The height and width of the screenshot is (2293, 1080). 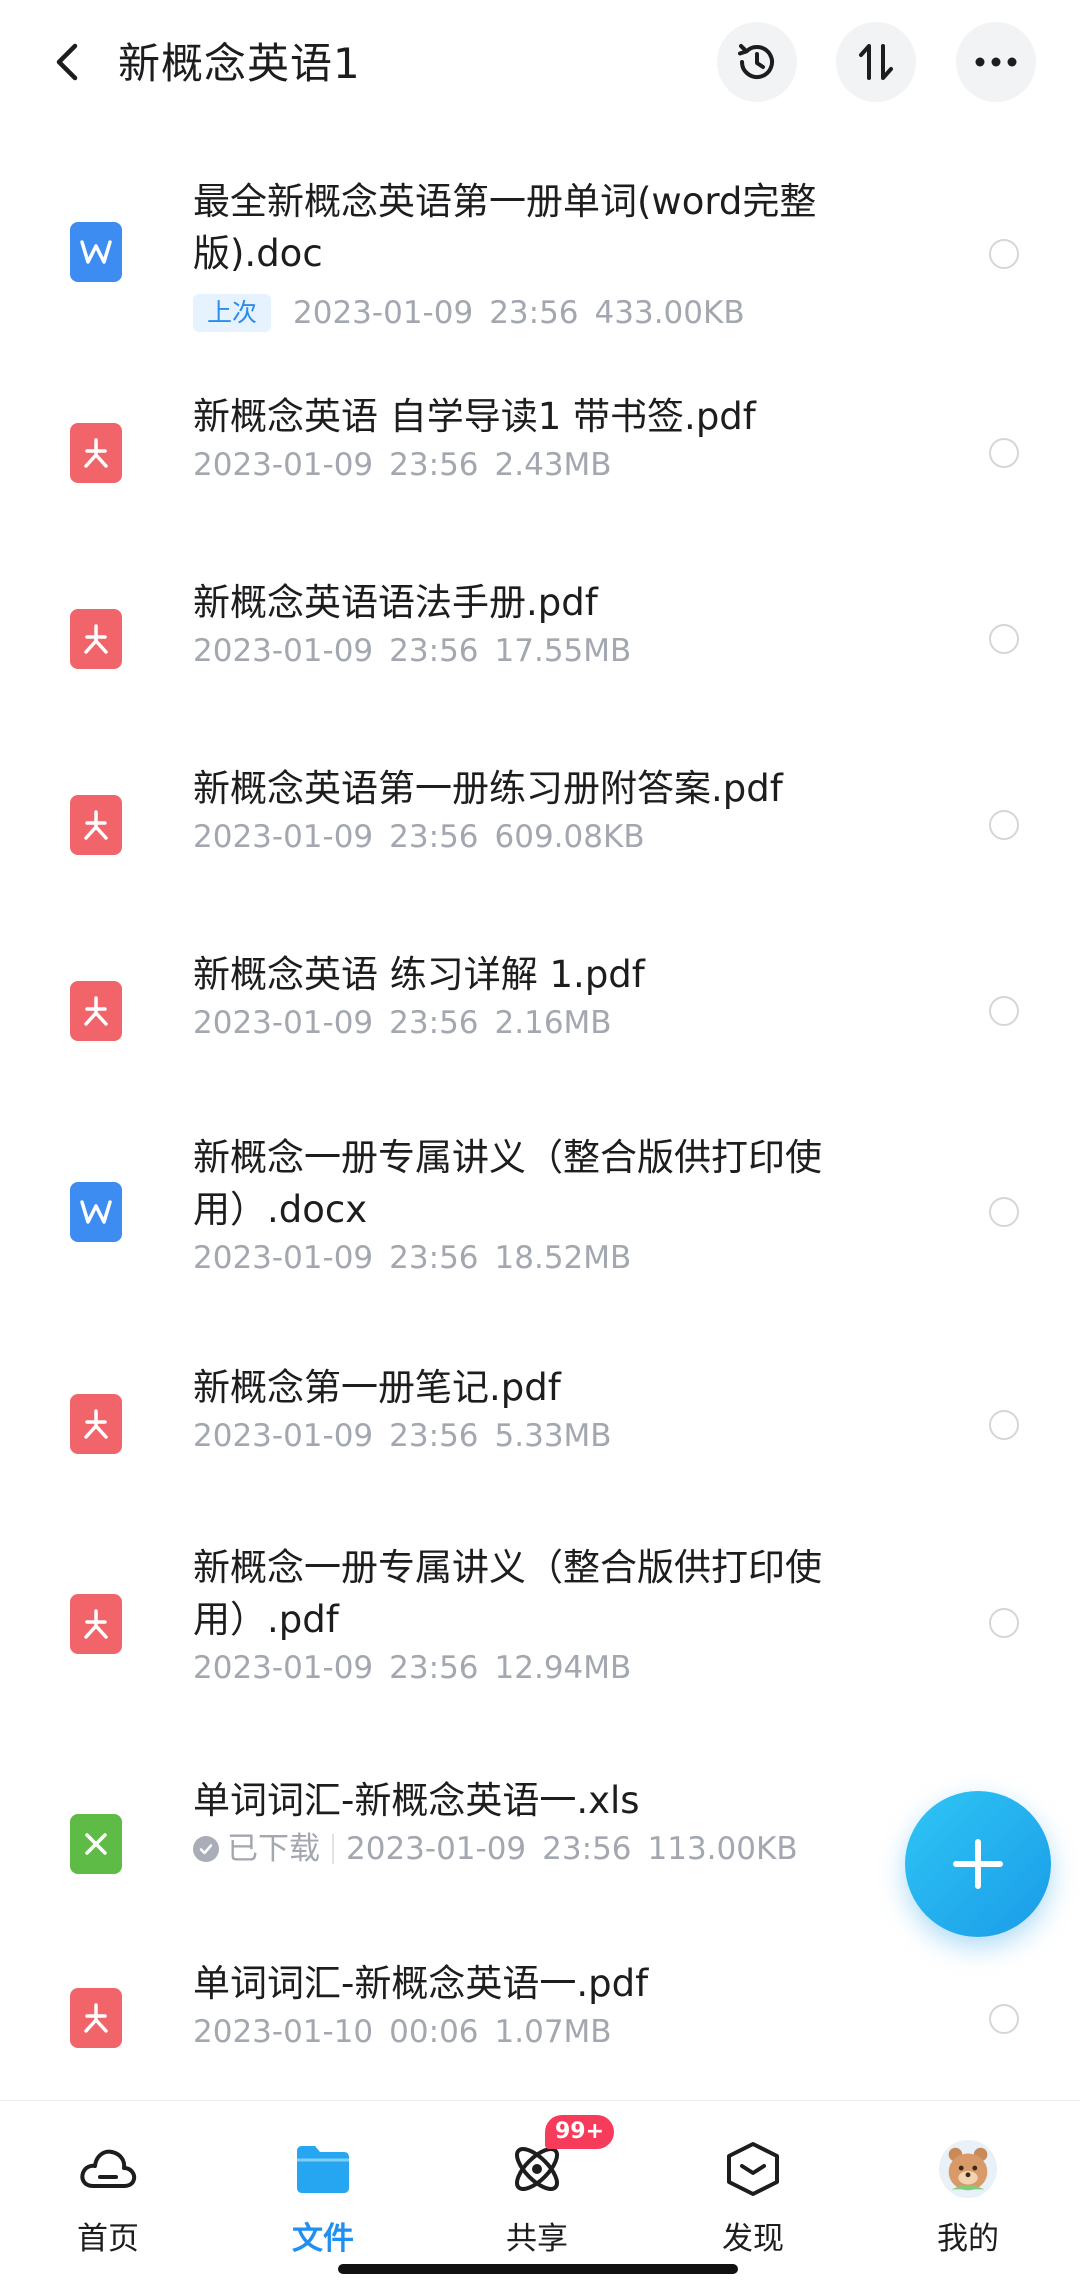 I want to click on discover-cube-icon, so click(x=753, y=2169).